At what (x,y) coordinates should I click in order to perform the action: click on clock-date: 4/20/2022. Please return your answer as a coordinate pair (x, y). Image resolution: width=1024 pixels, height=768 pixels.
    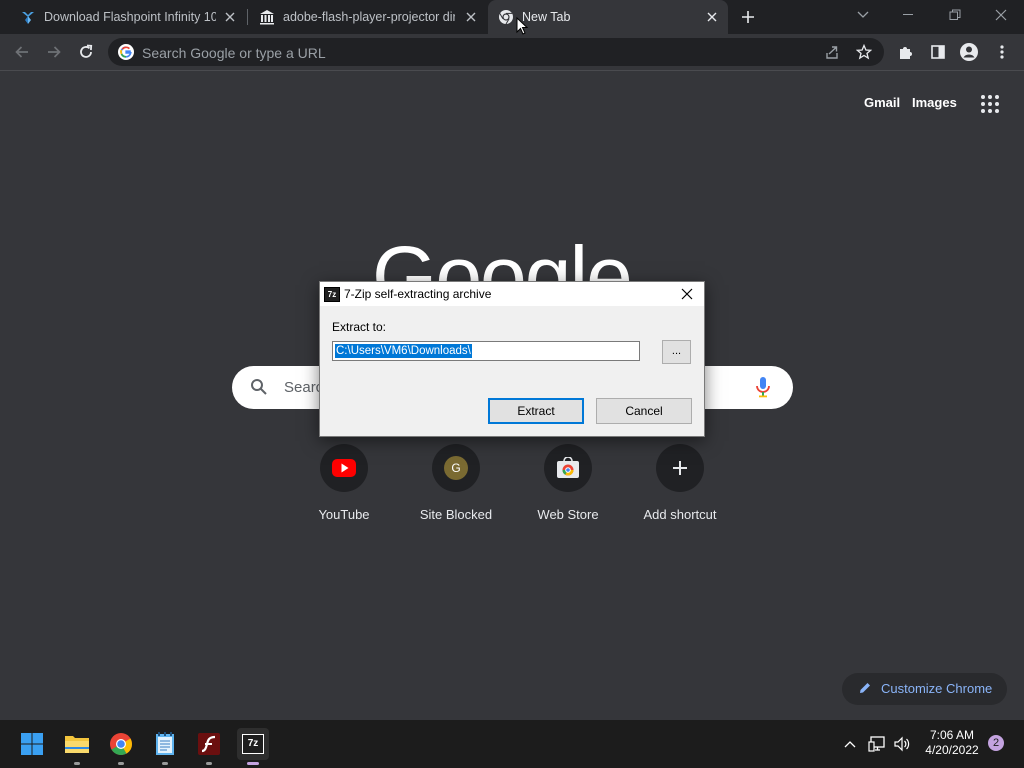
    Looking at the image, I should click on (952, 750).